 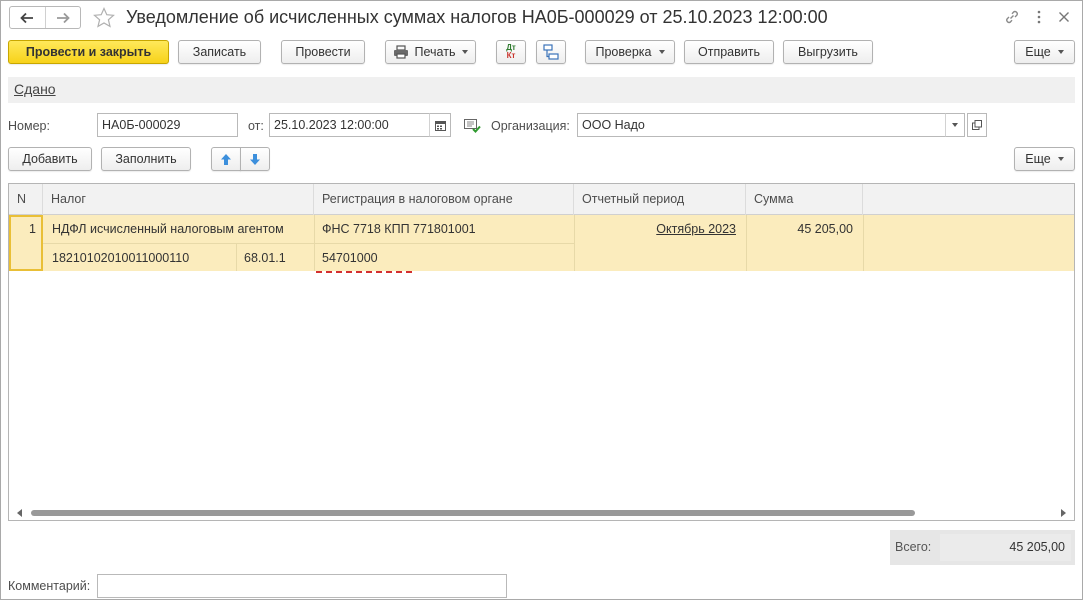 I want to click on post-button: Провести, so click(x=323, y=52).